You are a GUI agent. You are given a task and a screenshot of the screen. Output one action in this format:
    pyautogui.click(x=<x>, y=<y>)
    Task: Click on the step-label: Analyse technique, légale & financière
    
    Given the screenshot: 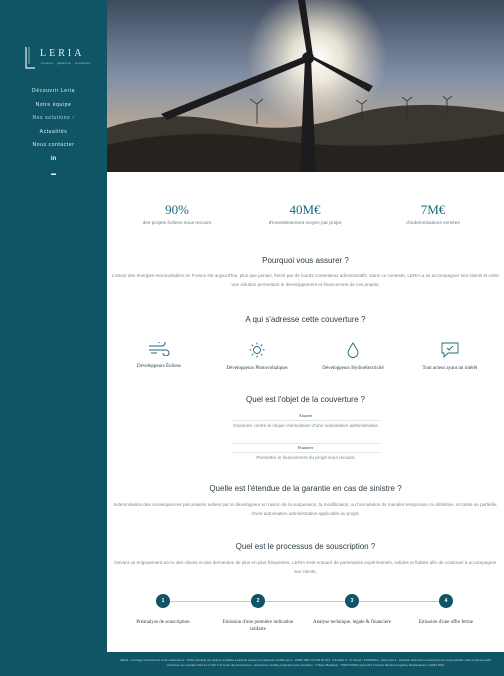 What is the action you would take?
    pyautogui.click(x=352, y=622)
    